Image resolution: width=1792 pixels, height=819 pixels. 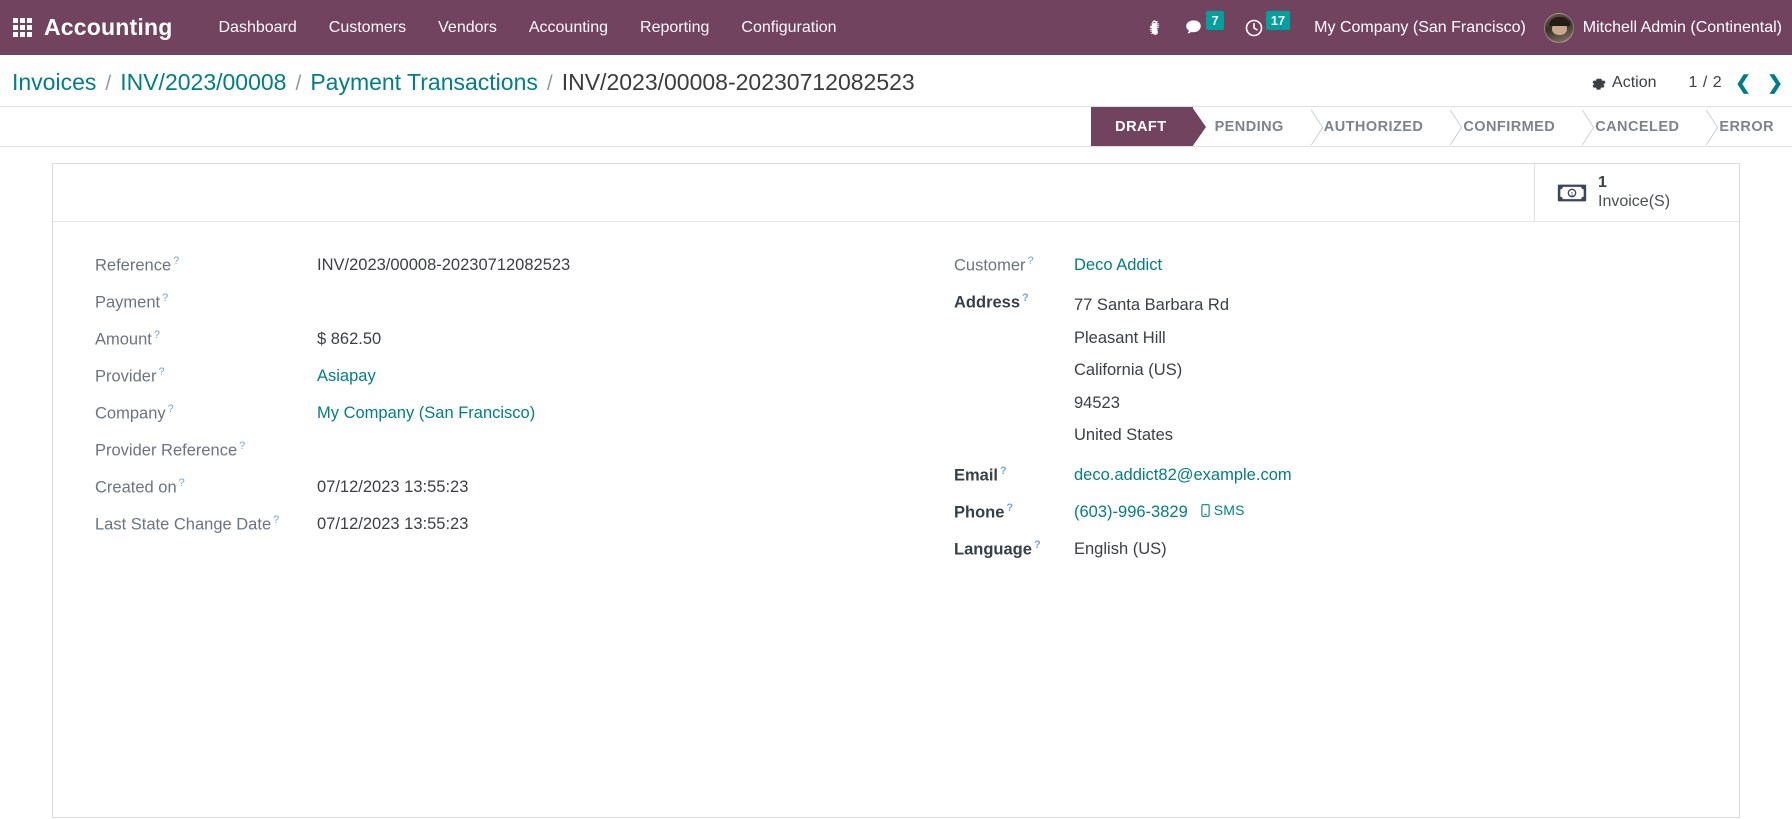 I want to click on field-label-payment: Payment?, so click(x=206, y=302).